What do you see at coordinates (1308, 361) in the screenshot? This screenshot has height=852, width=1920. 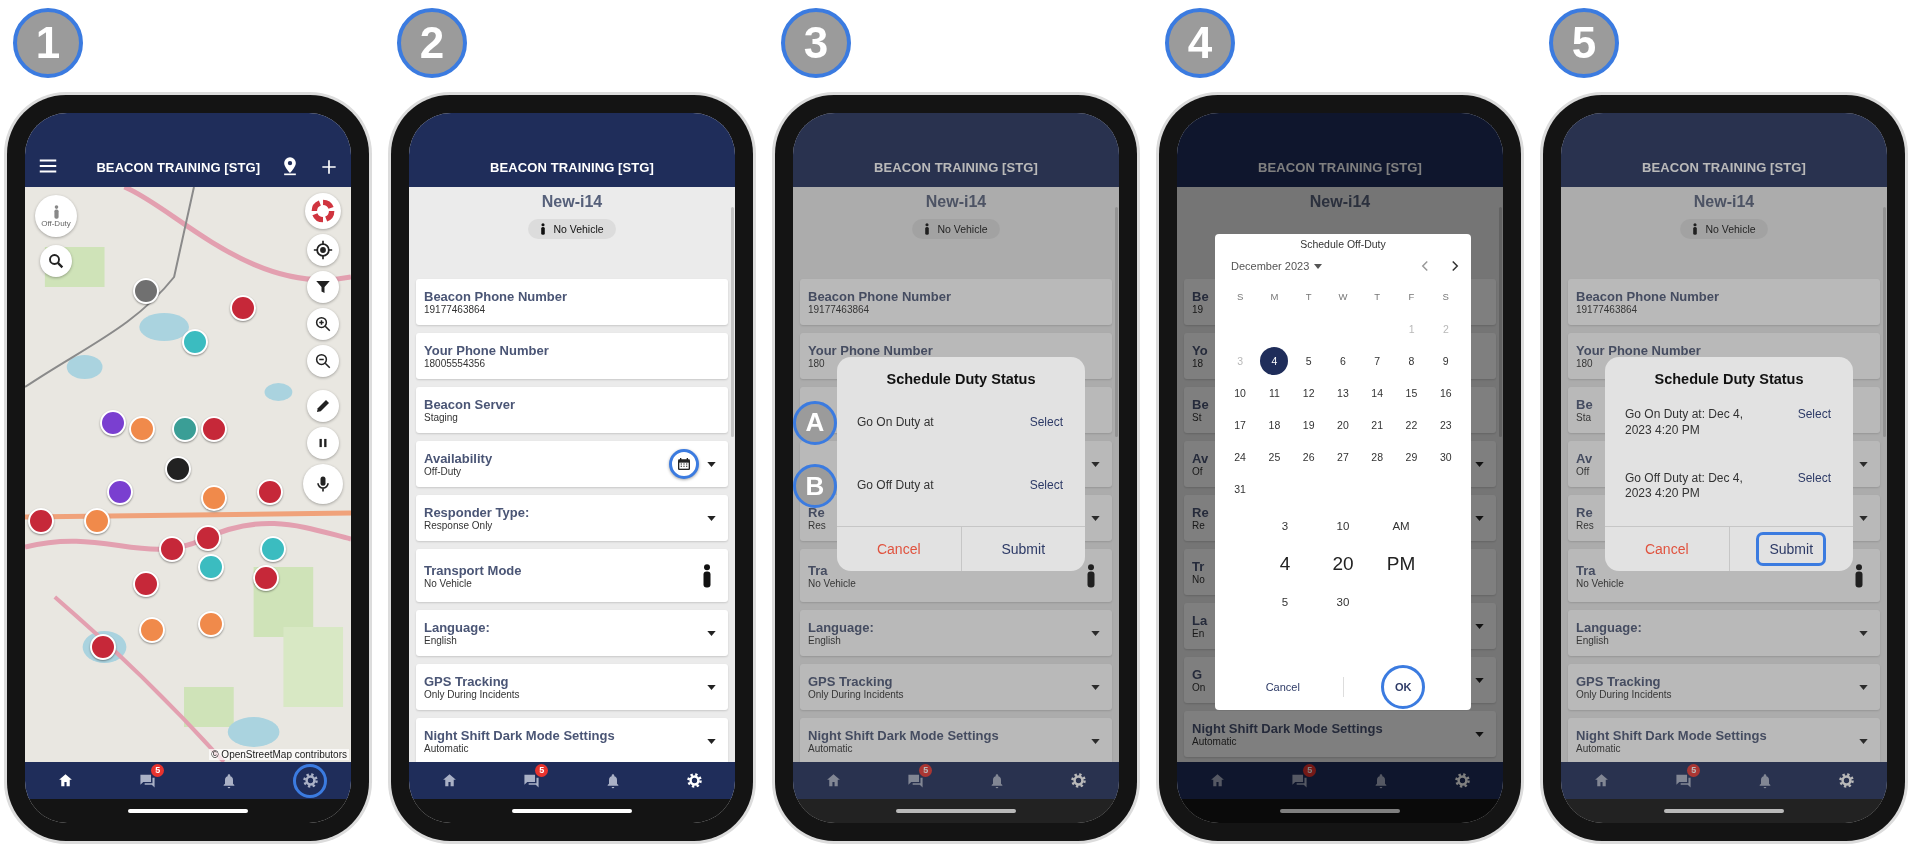 I see `calendar-day: 5` at bounding box center [1308, 361].